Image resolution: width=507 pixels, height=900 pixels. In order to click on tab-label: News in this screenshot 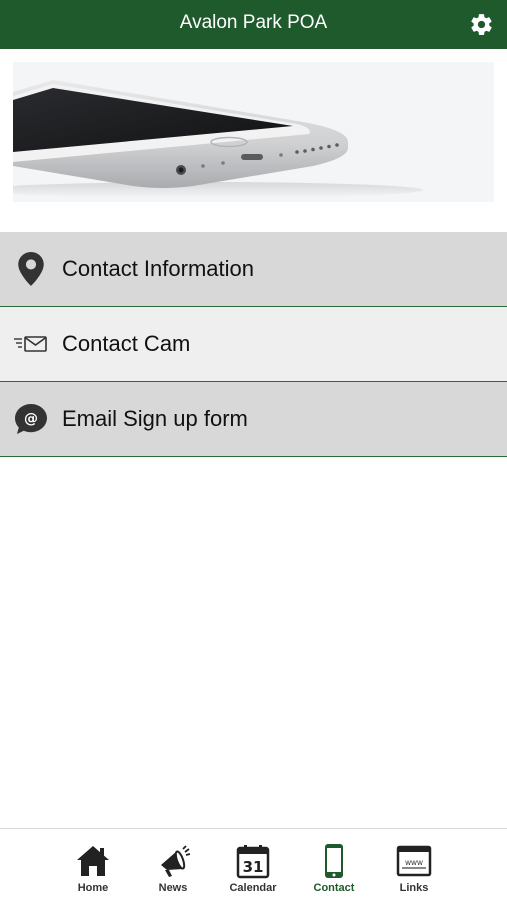, I will do `click(173, 888)`.